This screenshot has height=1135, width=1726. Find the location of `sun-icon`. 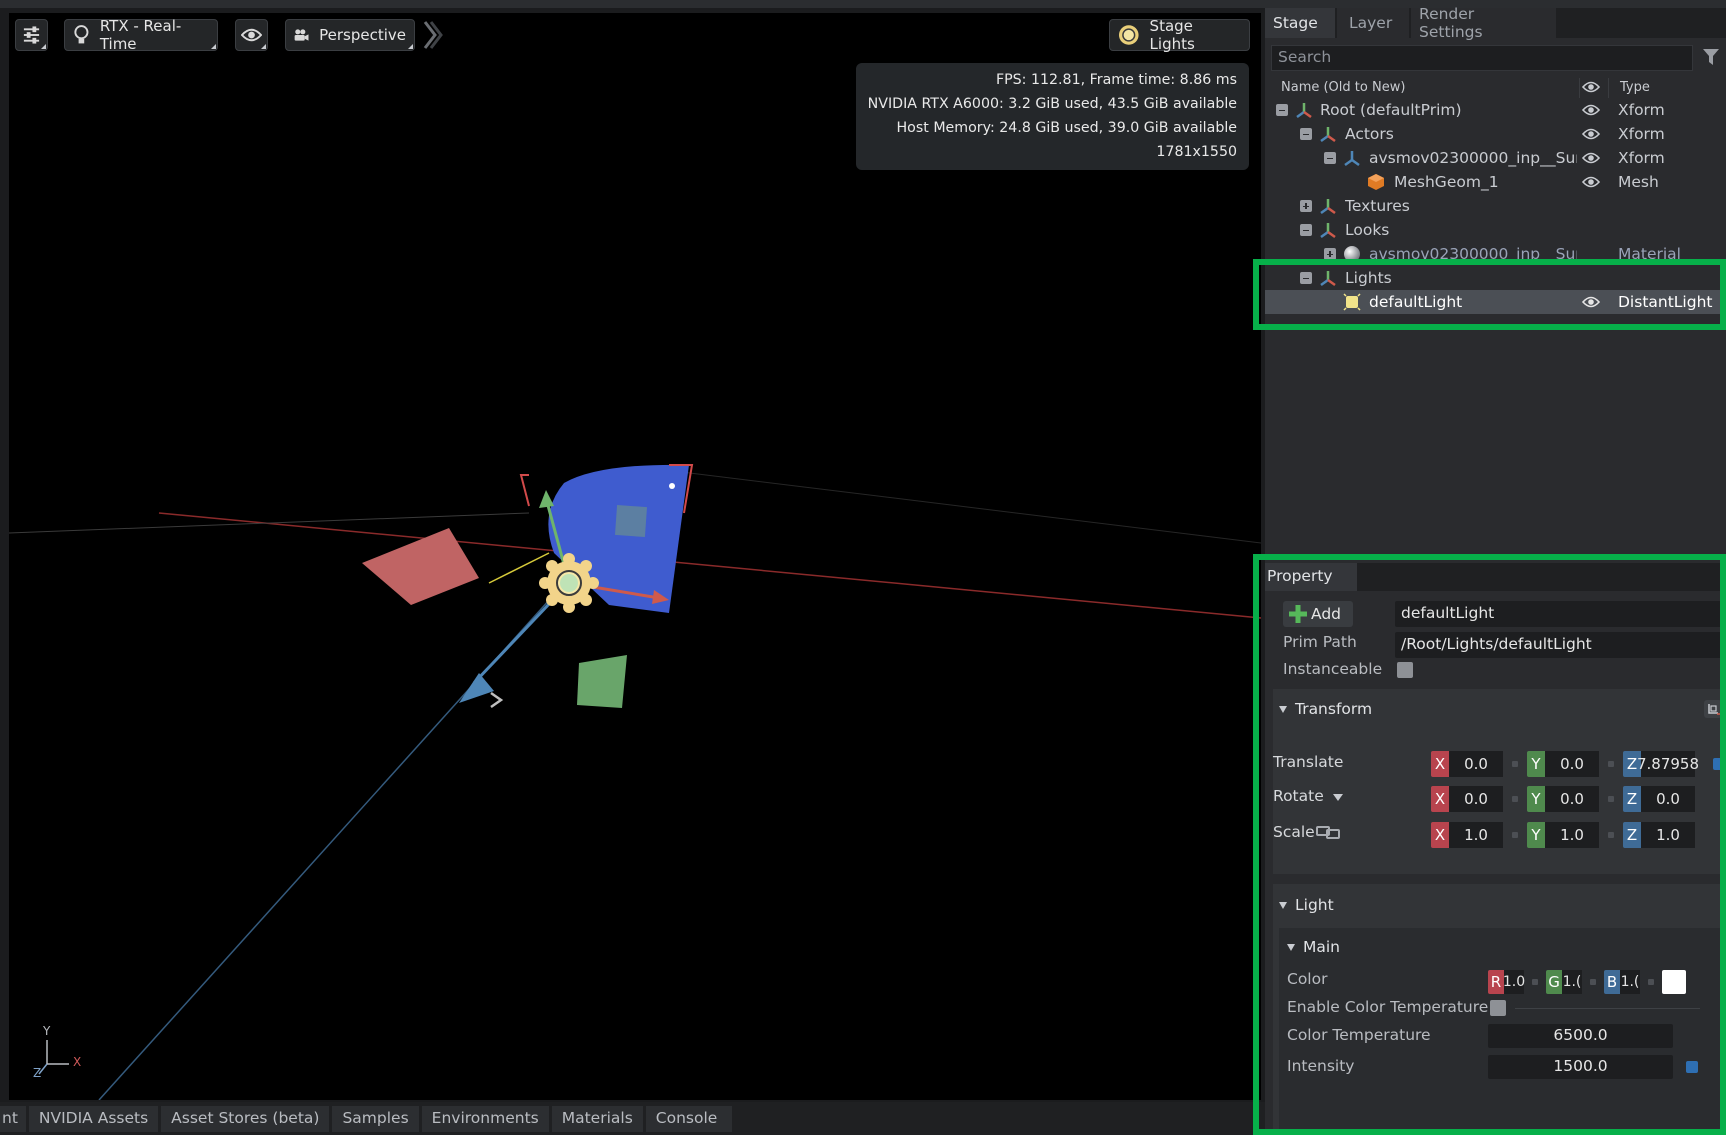

sun-icon is located at coordinates (1128, 35).